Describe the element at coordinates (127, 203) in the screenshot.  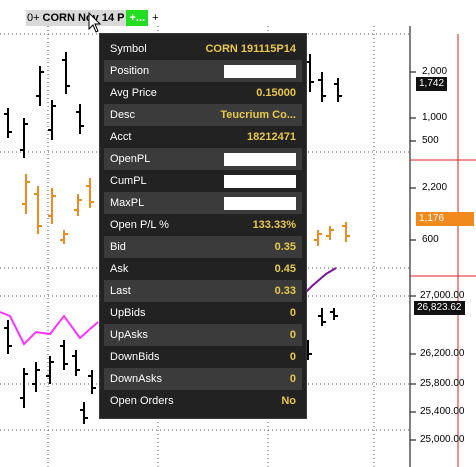
I see `popup-row-label: MaxPL` at that location.